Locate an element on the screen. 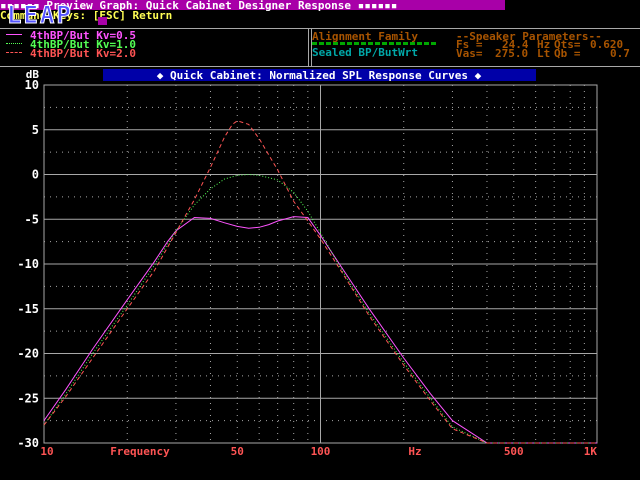  x-tick-label: 10 is located at coordinates (46, 451).